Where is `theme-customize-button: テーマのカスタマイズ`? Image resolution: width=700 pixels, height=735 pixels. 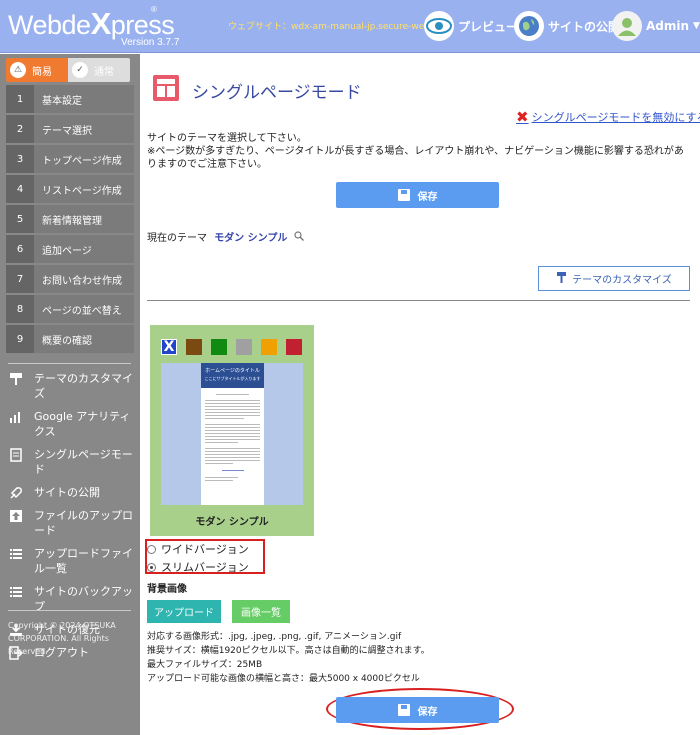
theme-customize-button: テーマのカスタマイズ is located at coordinates (614, 278).